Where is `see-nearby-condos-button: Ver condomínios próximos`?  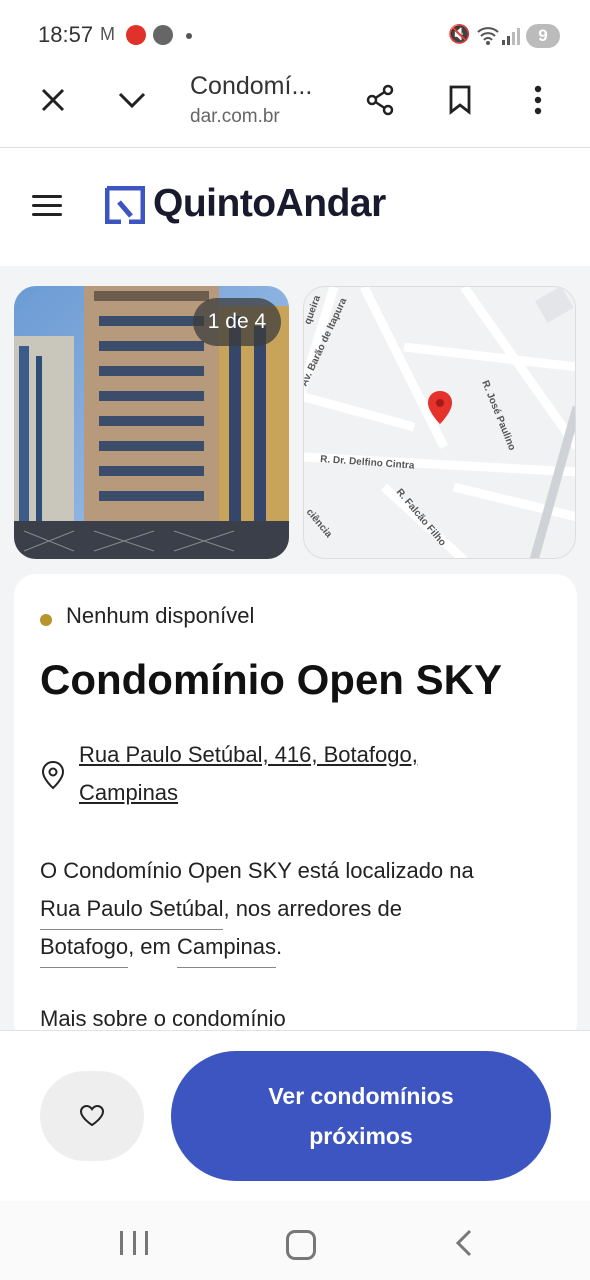
see-nearby-condos-button: Ver condomínios próximos is located at coordinates (361, 1116).